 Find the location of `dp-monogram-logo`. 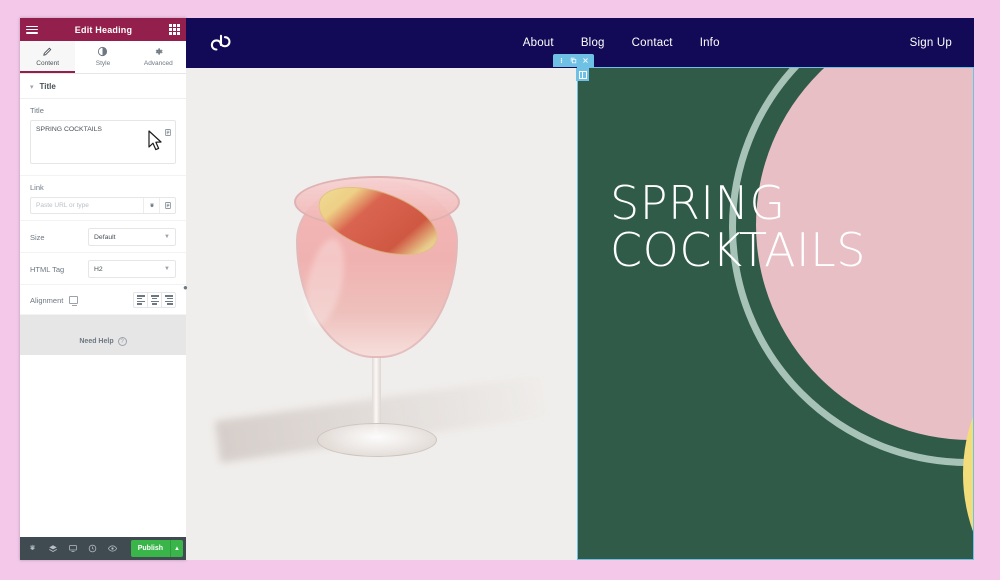

dp-monogram-logo is located at coordinates (221, 43).